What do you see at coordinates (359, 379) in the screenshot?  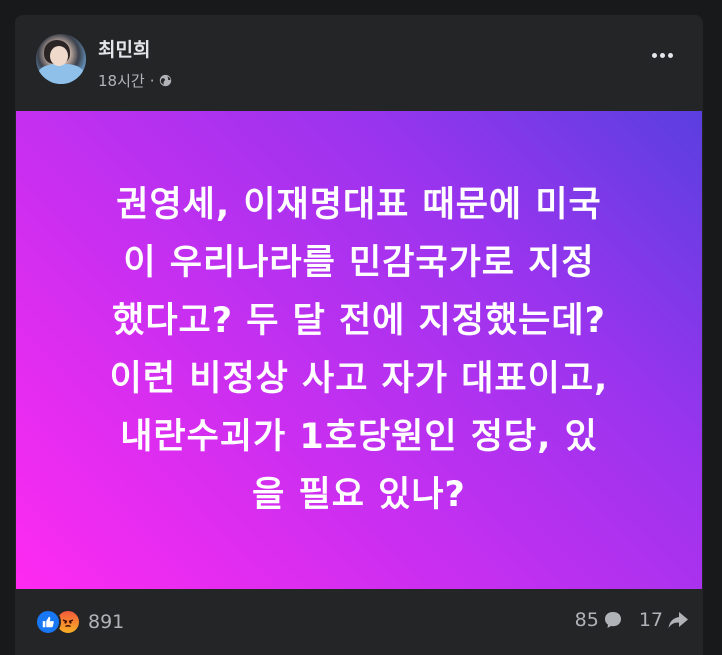 I see `post-text-line: 이런 비정상 사고 자가 대표이고,` at bounding box center [359, 379].